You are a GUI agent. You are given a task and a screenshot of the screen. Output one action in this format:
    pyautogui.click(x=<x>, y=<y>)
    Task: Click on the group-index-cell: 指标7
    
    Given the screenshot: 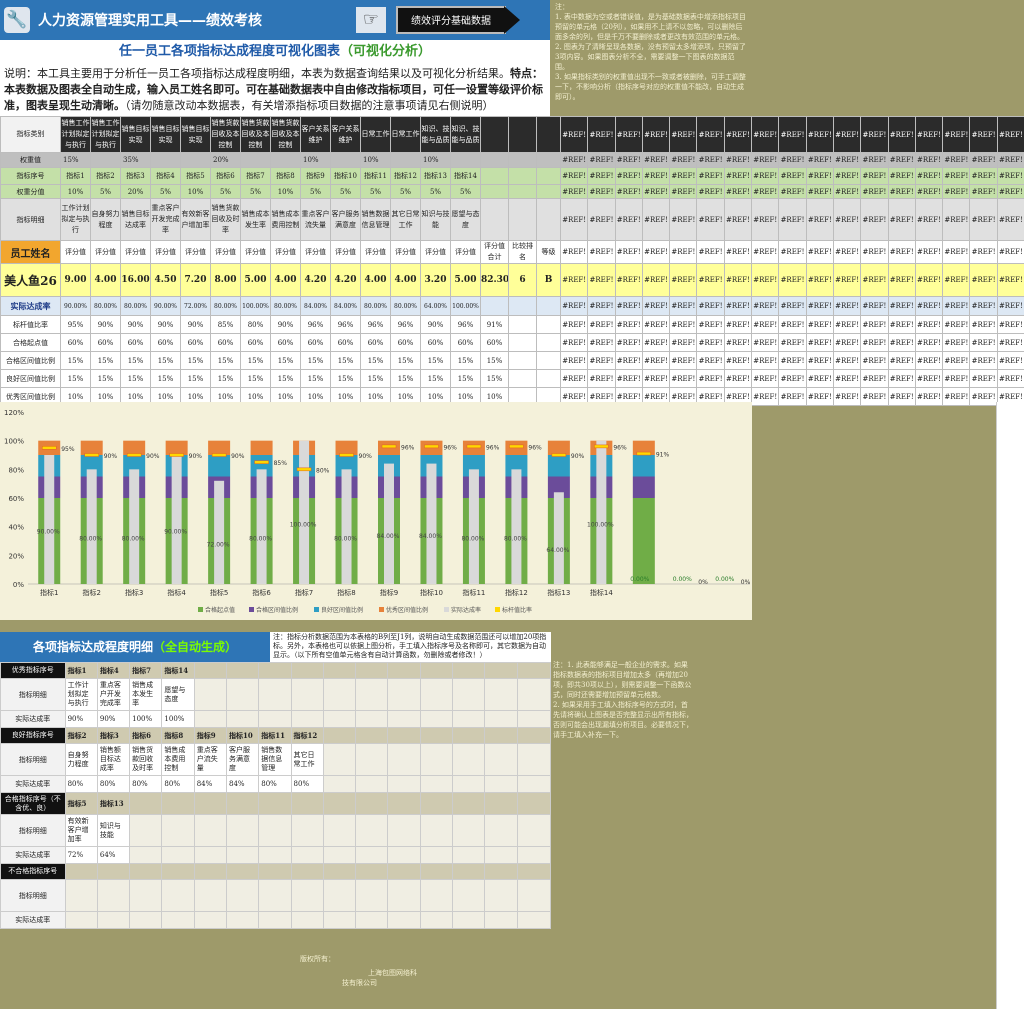 What is the action you would take?
    pyautogui.click(x=146, y=670)
    